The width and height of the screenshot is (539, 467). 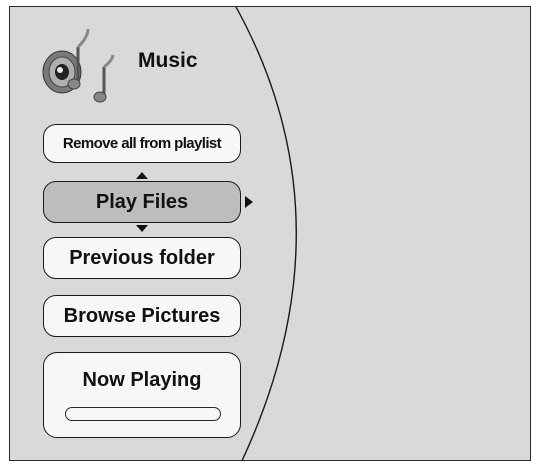 What do you see at coordinates (142, 143) in the screenshot?
I see `remove-all-from-playlist-button: Remove all from playlist` at bounding box center [142, 143].